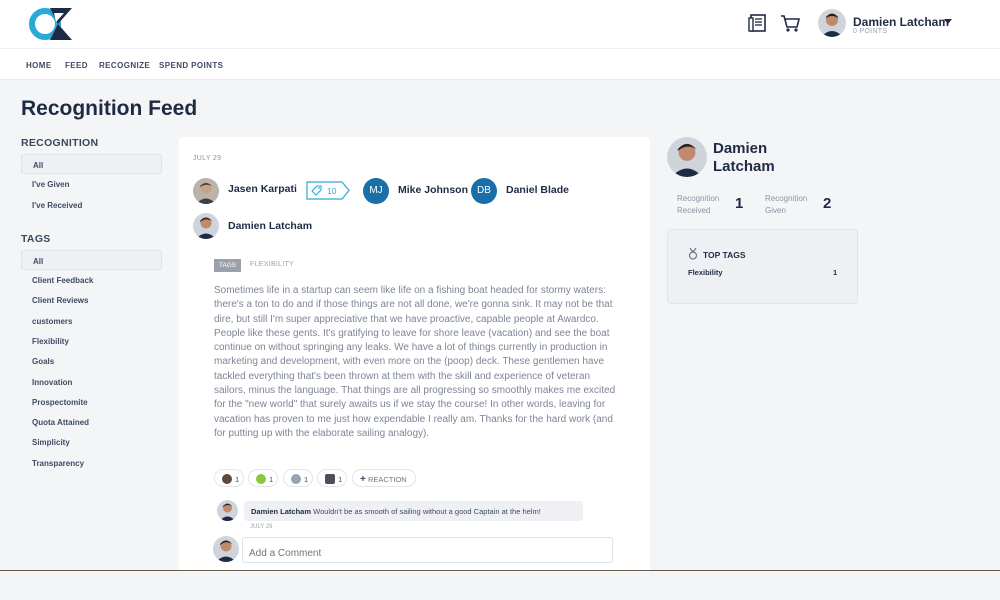 The width and height of the screenshot is (1000, 600). I want to click on tag-filter-flexibility: Flexibility, so click(91, 341).